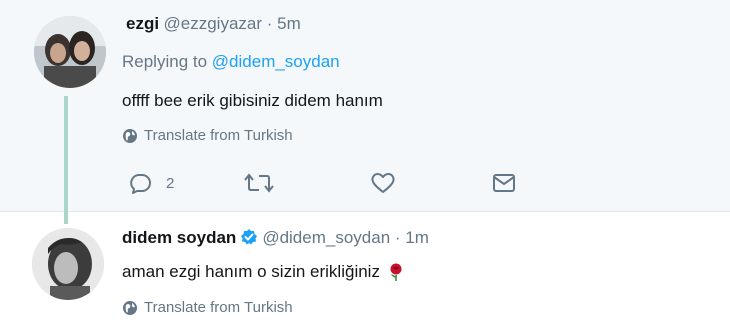  Describe the element at coordinates (179, 237) in the screenshot. I see `author-name: didem soydan` at that location.